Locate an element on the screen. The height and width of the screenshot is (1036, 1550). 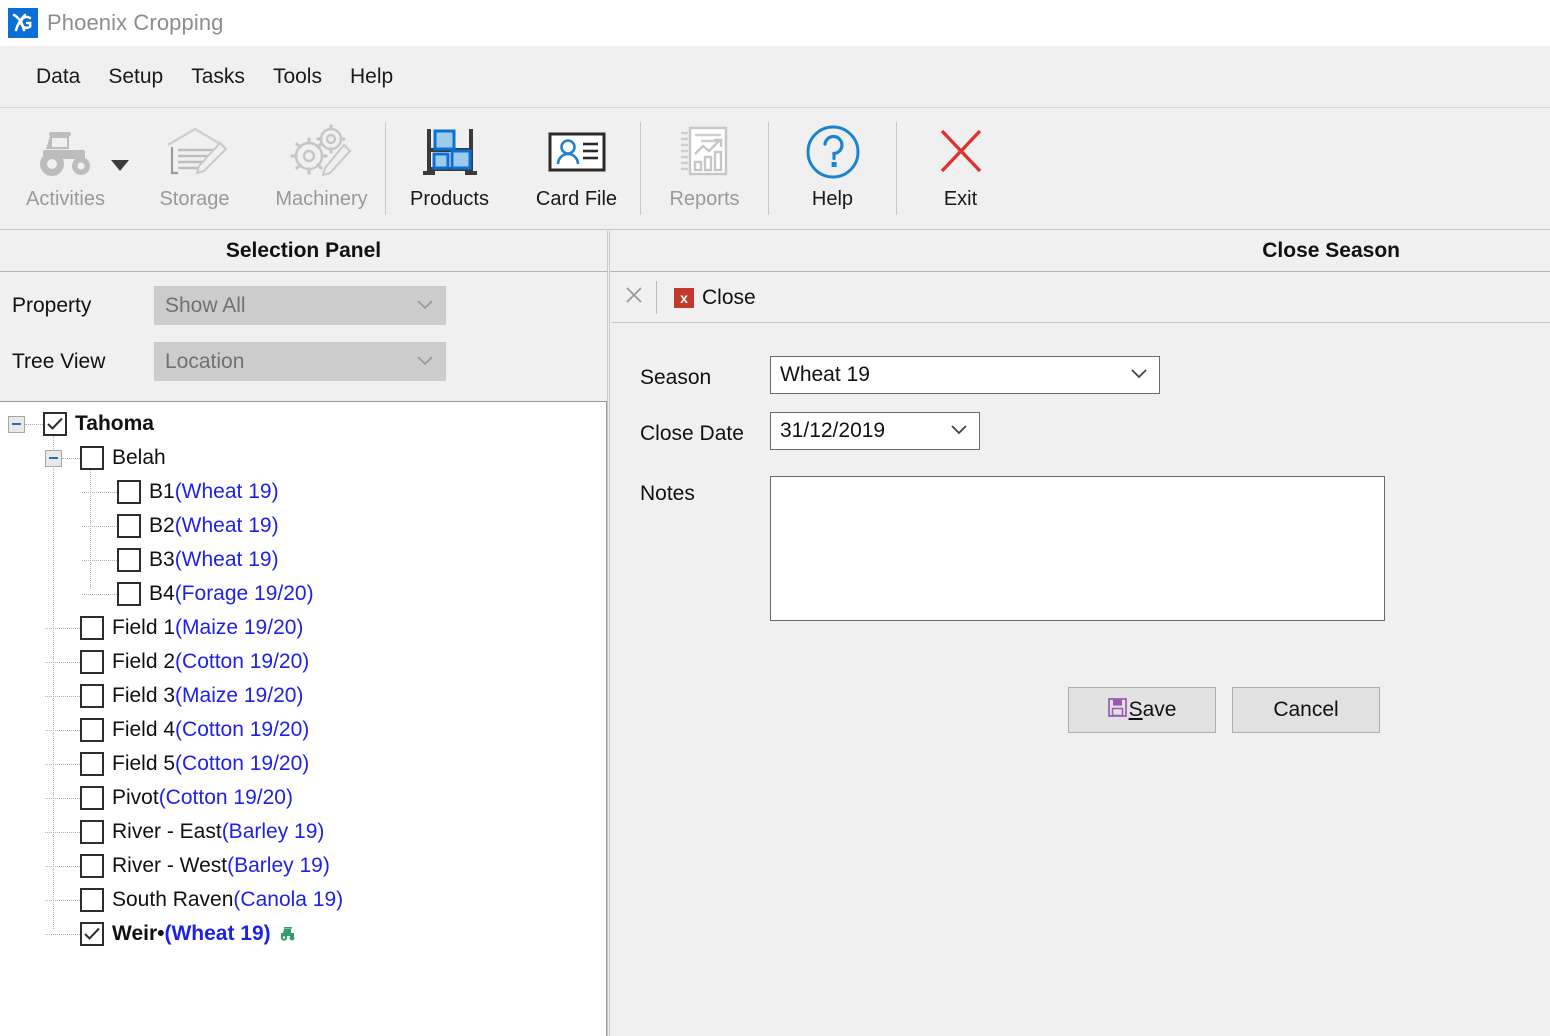
menu-item-tools: Tools is located at coordinates (297, 77).